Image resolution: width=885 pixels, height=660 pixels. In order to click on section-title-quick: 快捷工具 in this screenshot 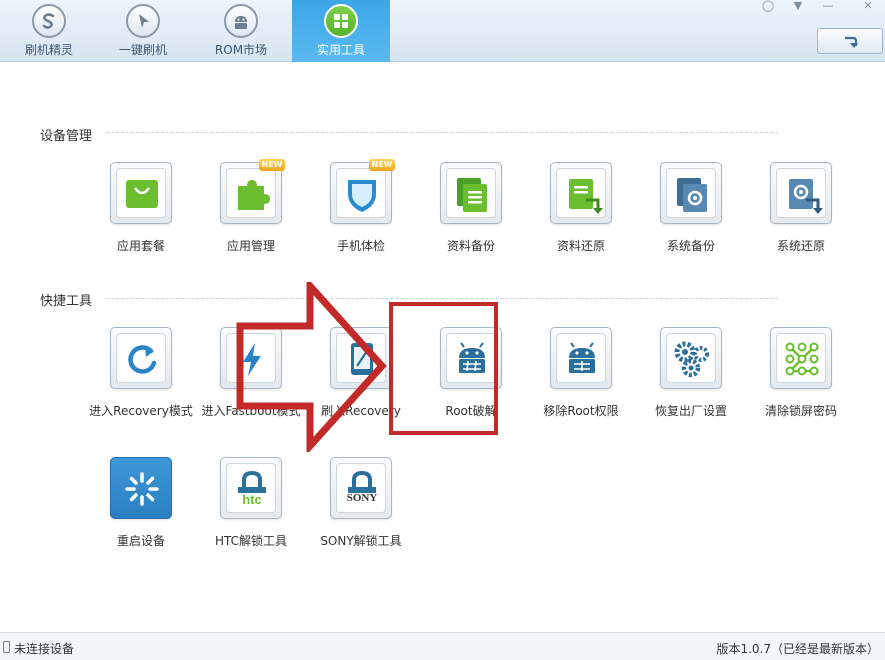, I will do `click(66, 301)`.